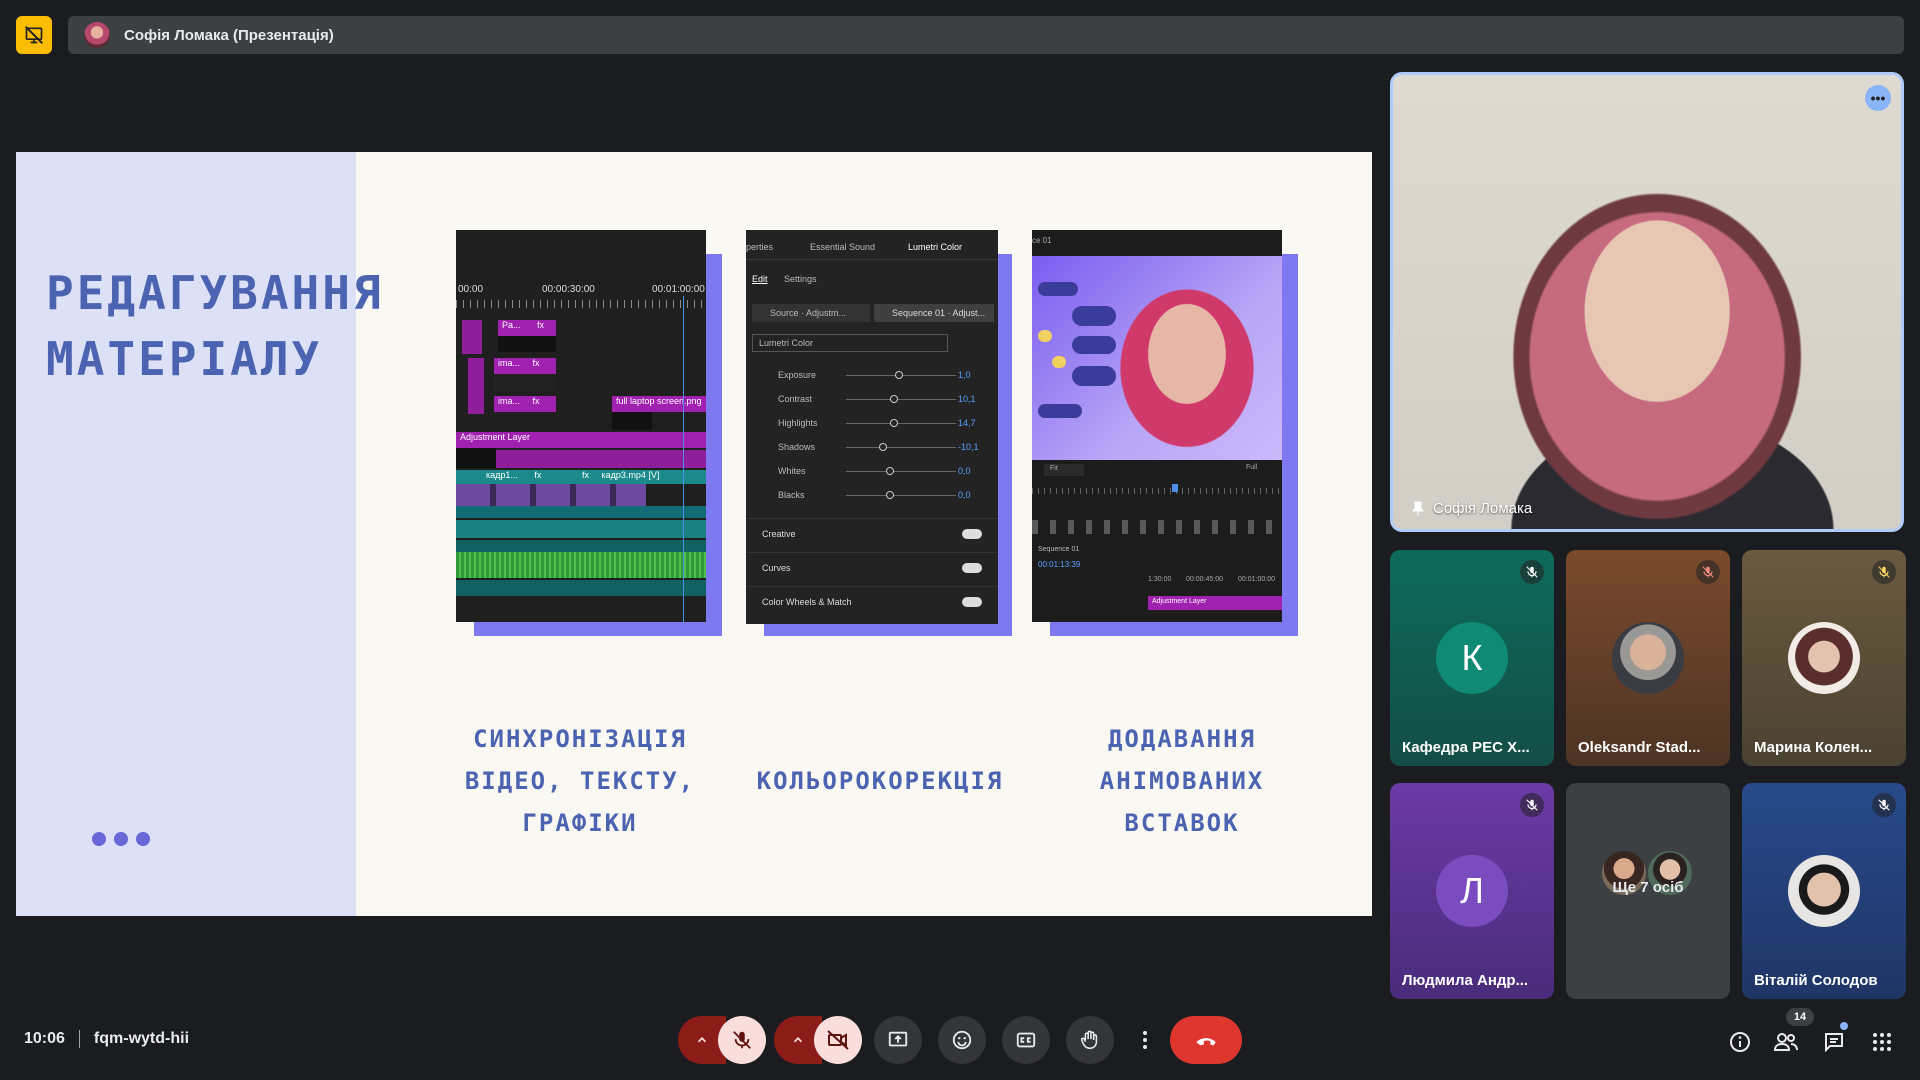  Describe the element at coordinates (1800, 1017) in the screenshot. I see `people-count-badge: 14` at that location.